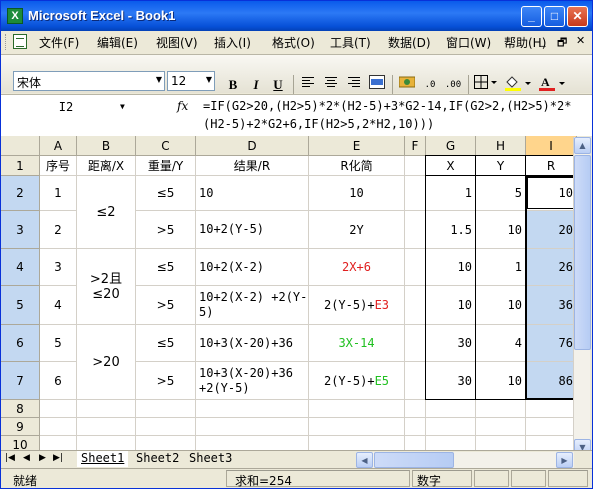 This screenshot has height=489, width=593. I want to click on underline-button: U, so click(278, 85).